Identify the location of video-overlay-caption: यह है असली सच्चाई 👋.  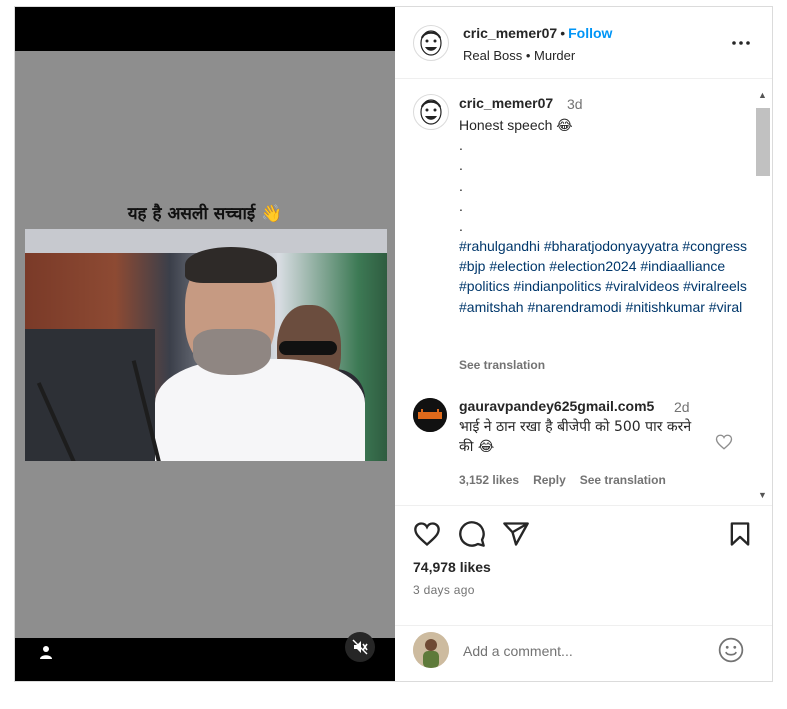
(205, 214).